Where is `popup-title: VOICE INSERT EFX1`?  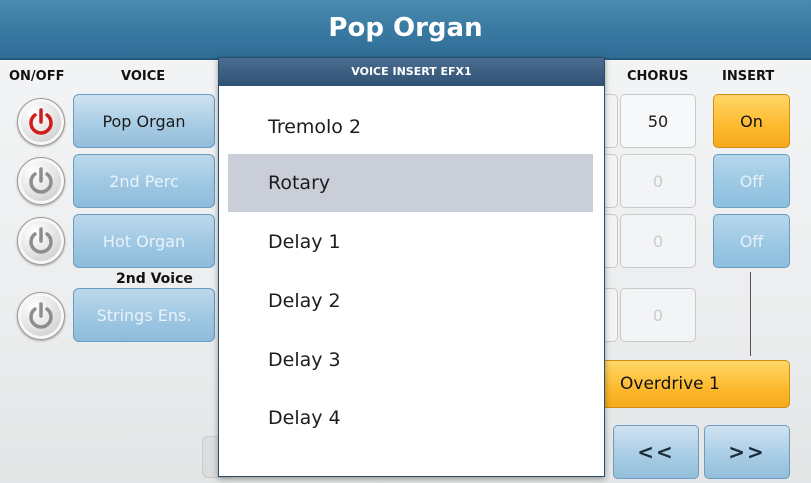 popup-title: VOICE INSERT EFX1 is located at coordinates (411, 72).